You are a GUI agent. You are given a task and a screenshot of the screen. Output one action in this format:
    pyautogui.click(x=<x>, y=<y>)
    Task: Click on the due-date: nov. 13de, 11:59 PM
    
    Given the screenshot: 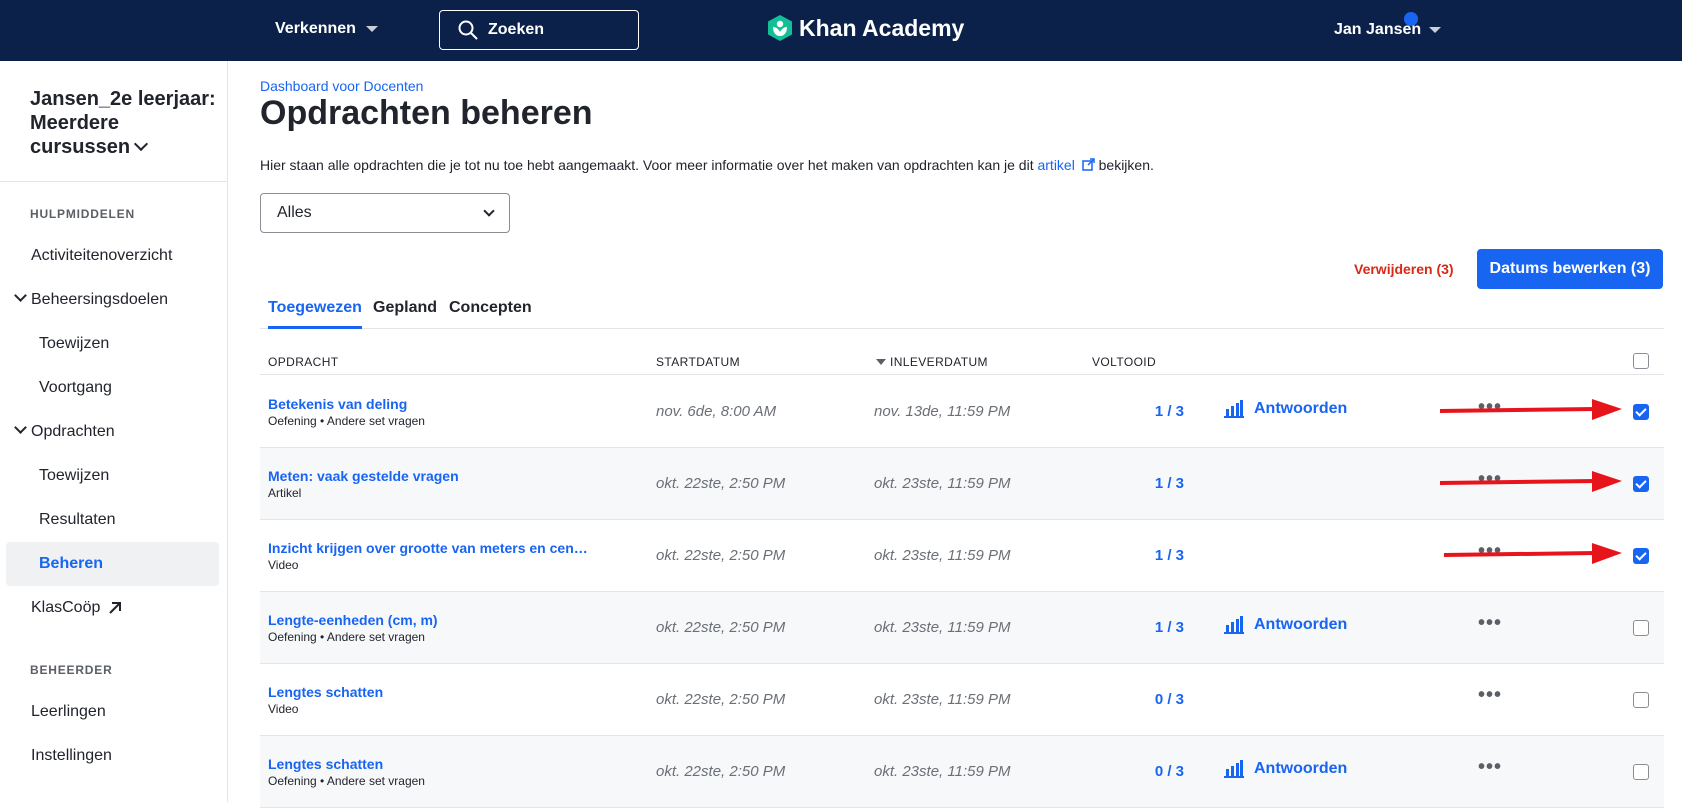 What is the action you would take?
    pyautogui.click(x=942, y=411)
    